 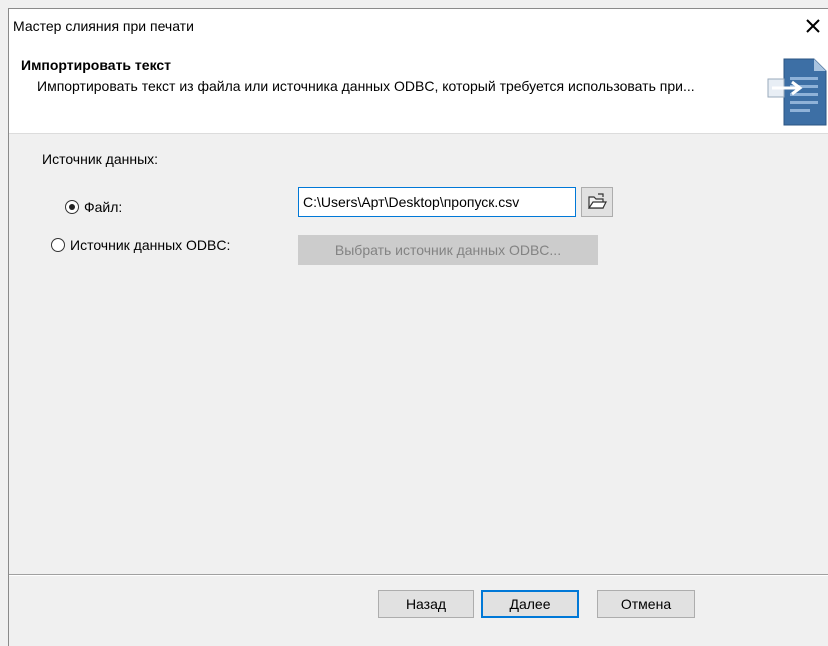 I want to click on cancel-button: Отмена, so click(x=646, y=604).